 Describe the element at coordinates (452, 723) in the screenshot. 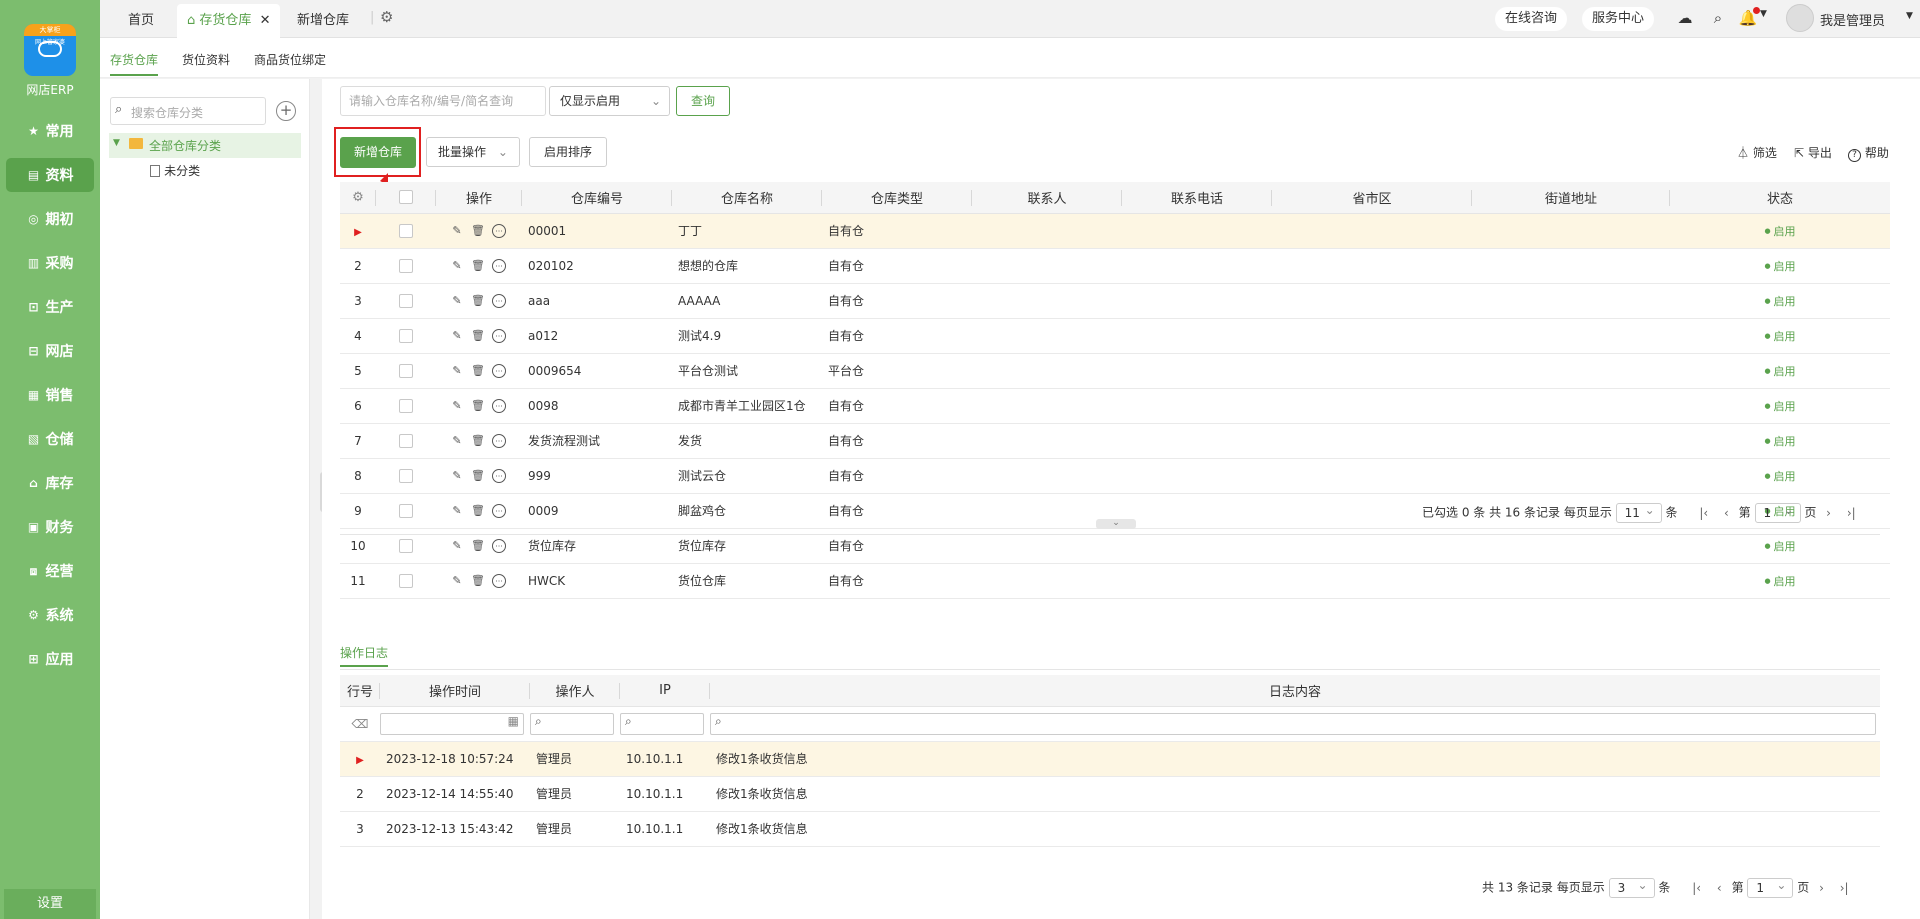

I see `calendar-icon: ▦` at that location.